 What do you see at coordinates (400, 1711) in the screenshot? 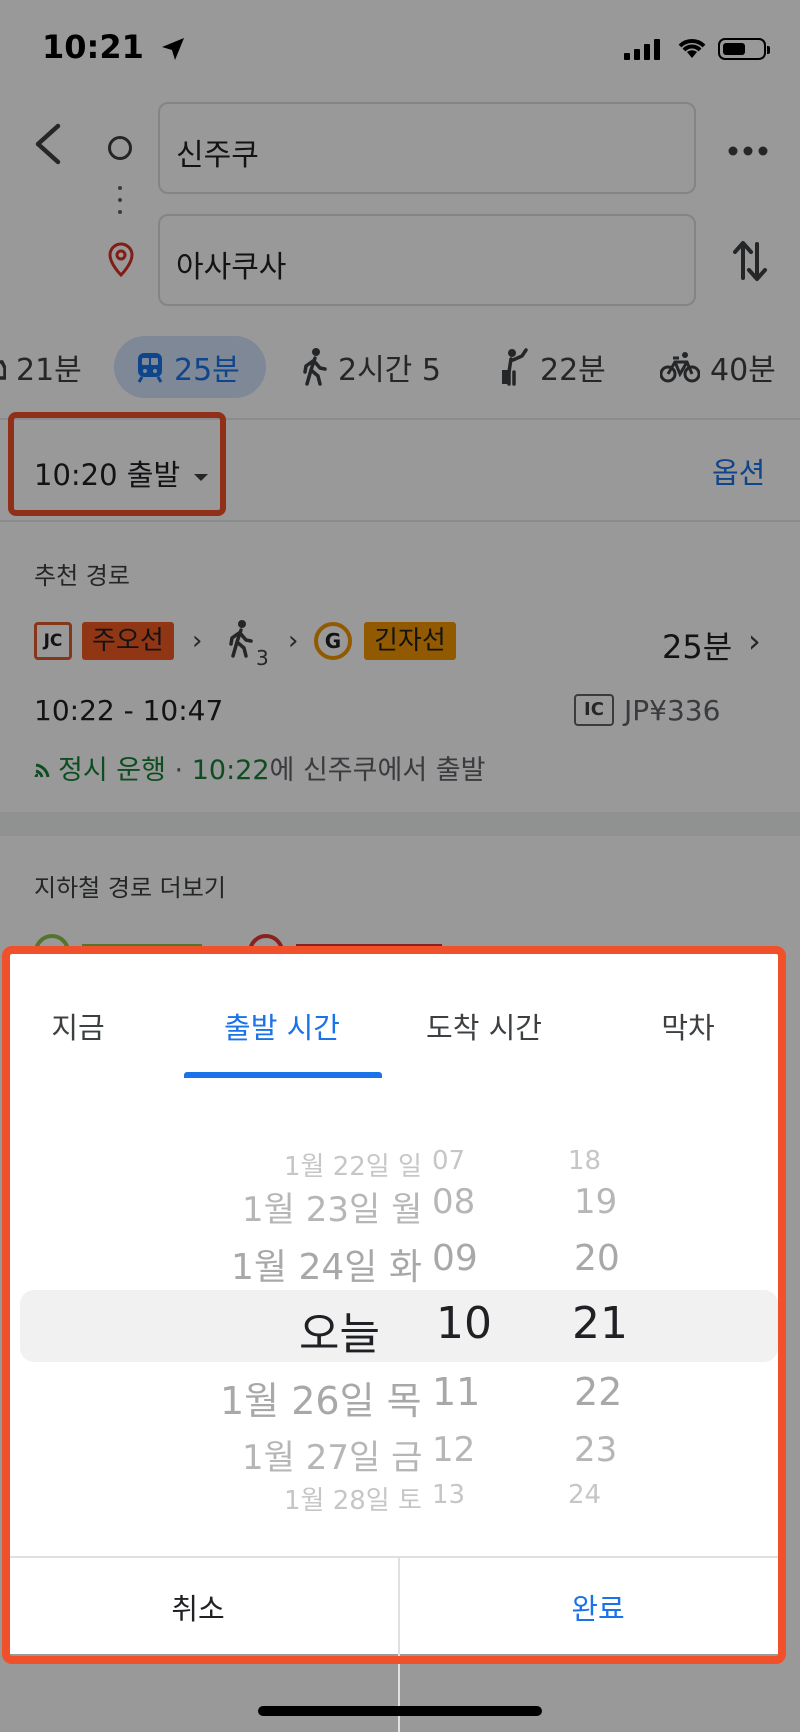
I see `home-indicator` at bounding box center [400, 1711].